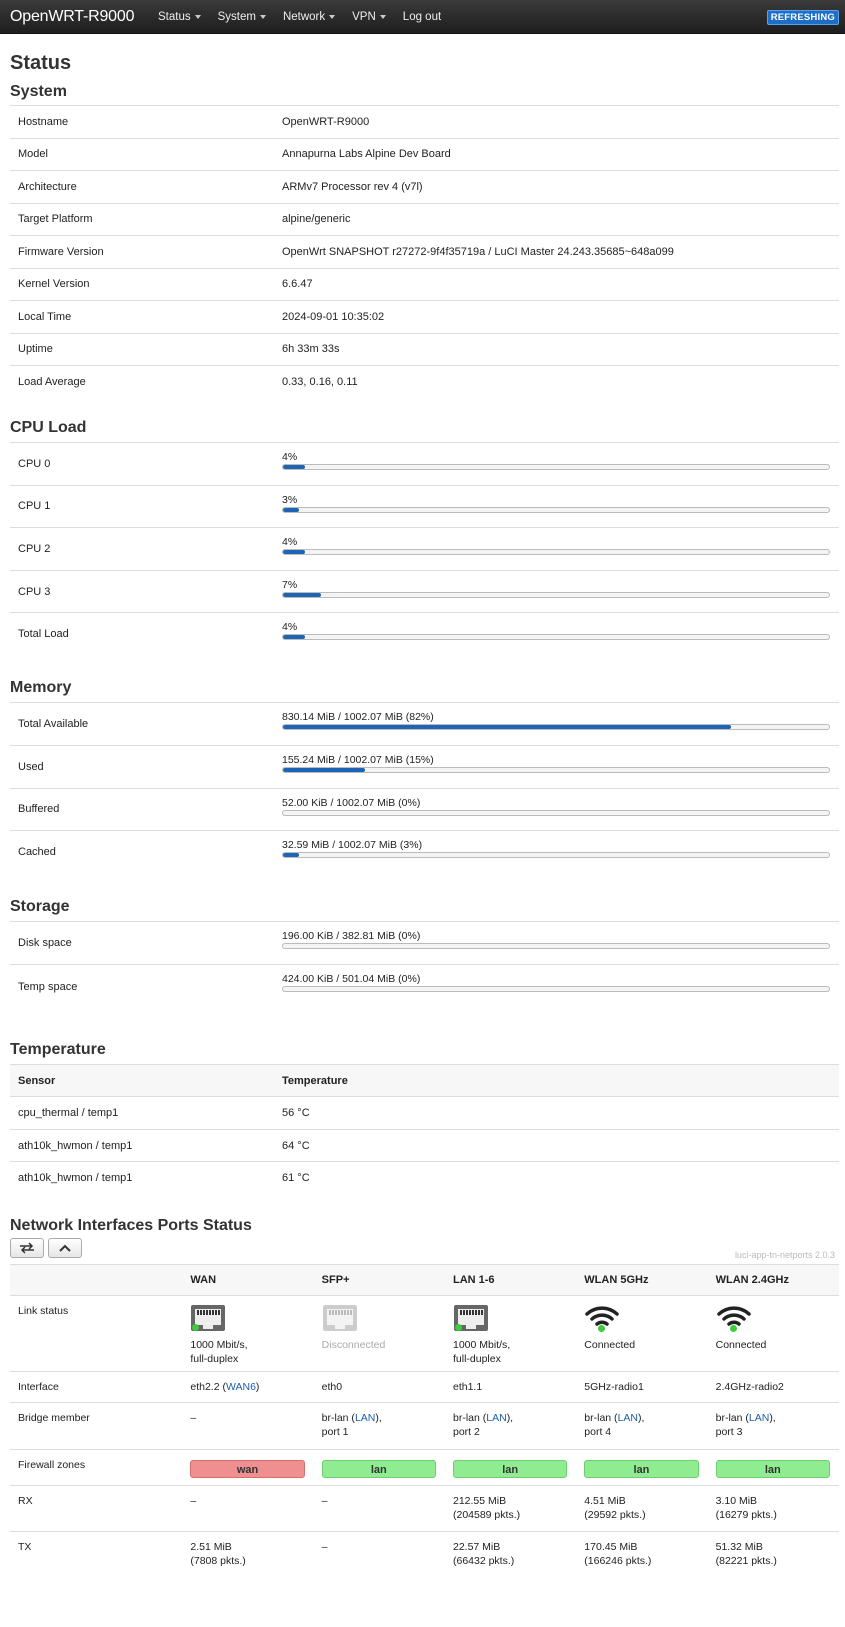 The width and height of the screenshot is (845, 1627). Describe the element at coordinates (248, 1426) in the screenshot. I see `bridge-cell: –` at that location.